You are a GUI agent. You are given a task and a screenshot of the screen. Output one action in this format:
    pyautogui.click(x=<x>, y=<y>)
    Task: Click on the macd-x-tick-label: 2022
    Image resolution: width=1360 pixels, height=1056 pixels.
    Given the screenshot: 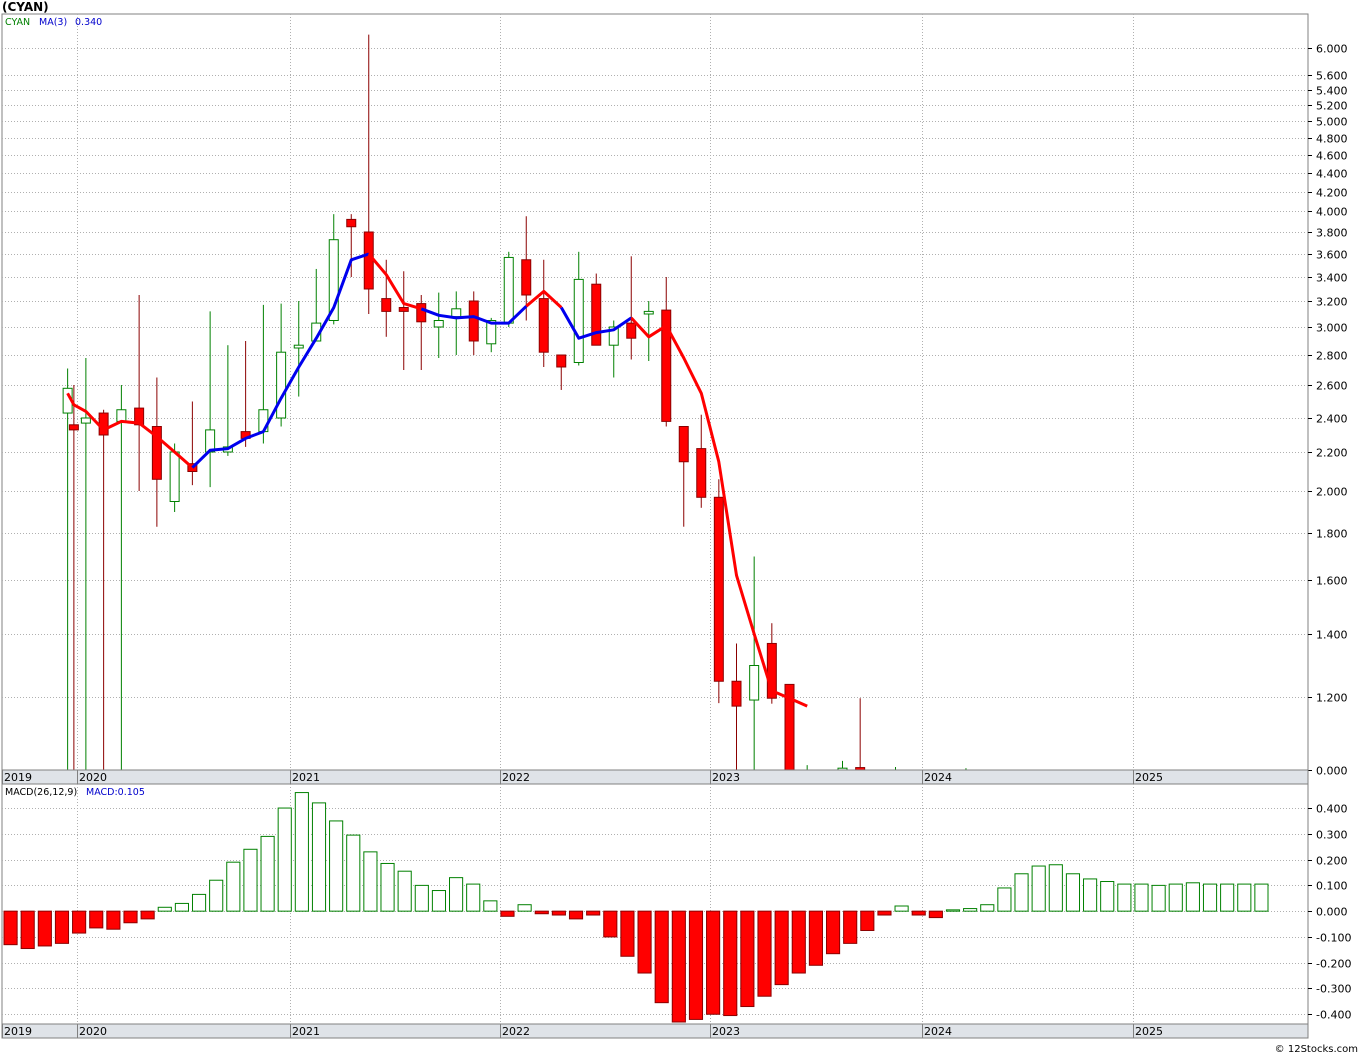 What is the action you would take?
    pyautogui.click(x=516, y=1031)
    